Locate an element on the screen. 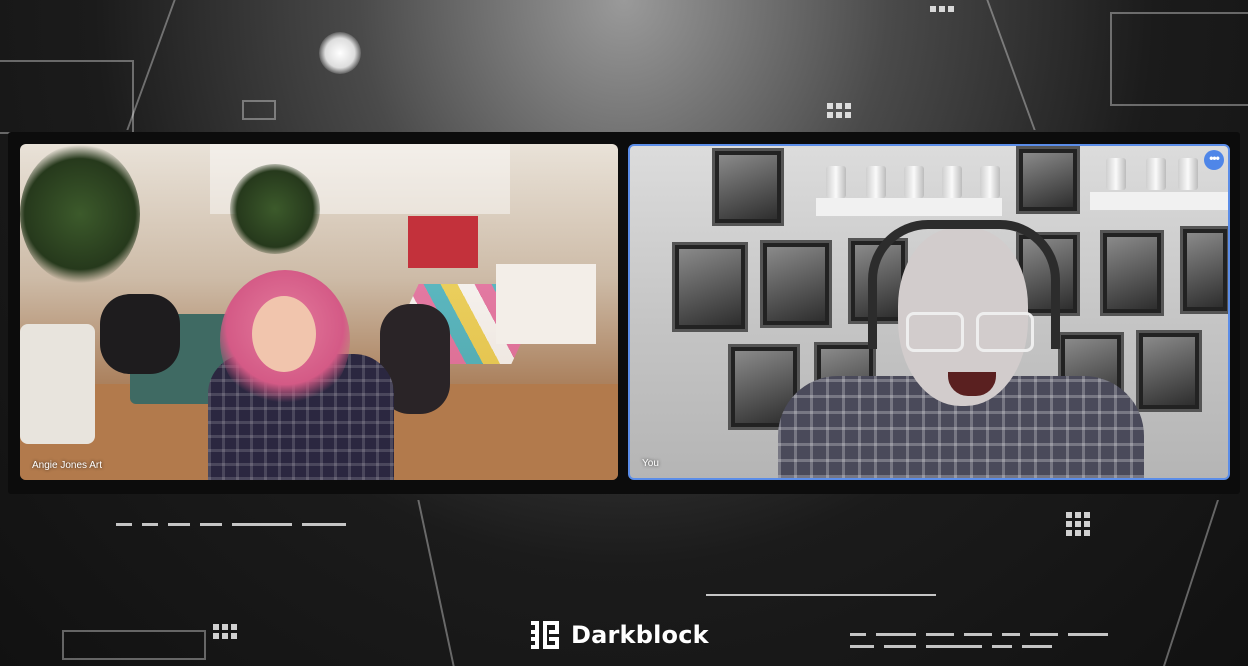  darkblock-logo-icon is located at coordinates (545, 635).